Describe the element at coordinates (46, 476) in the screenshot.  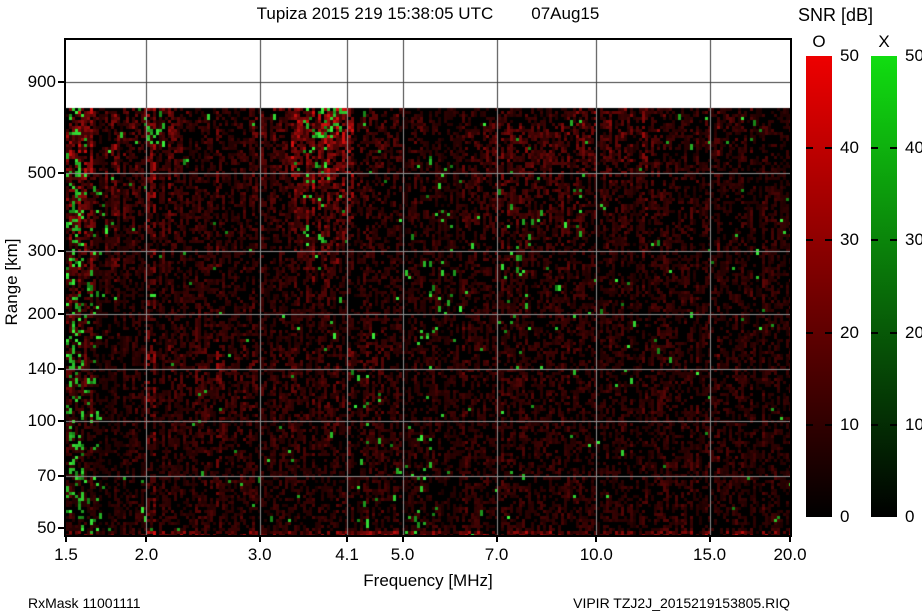
I see `y-tick-label: 70` at that location.